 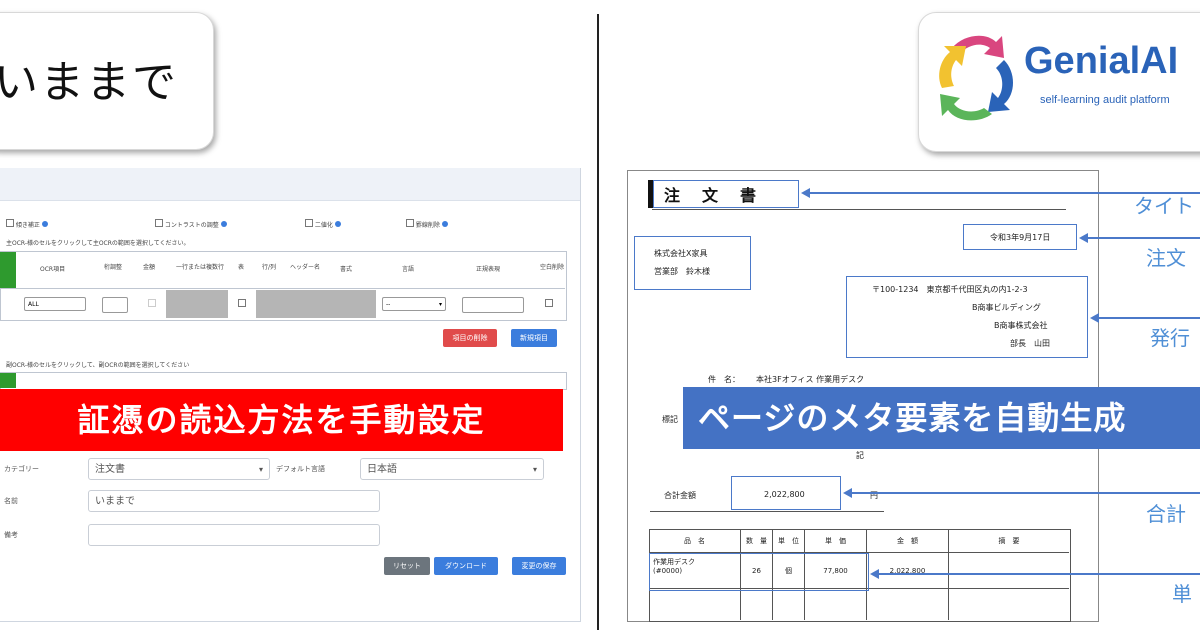 I want to click on doc-issuer-person: 部長 山田, so click(x=1030, y=343).